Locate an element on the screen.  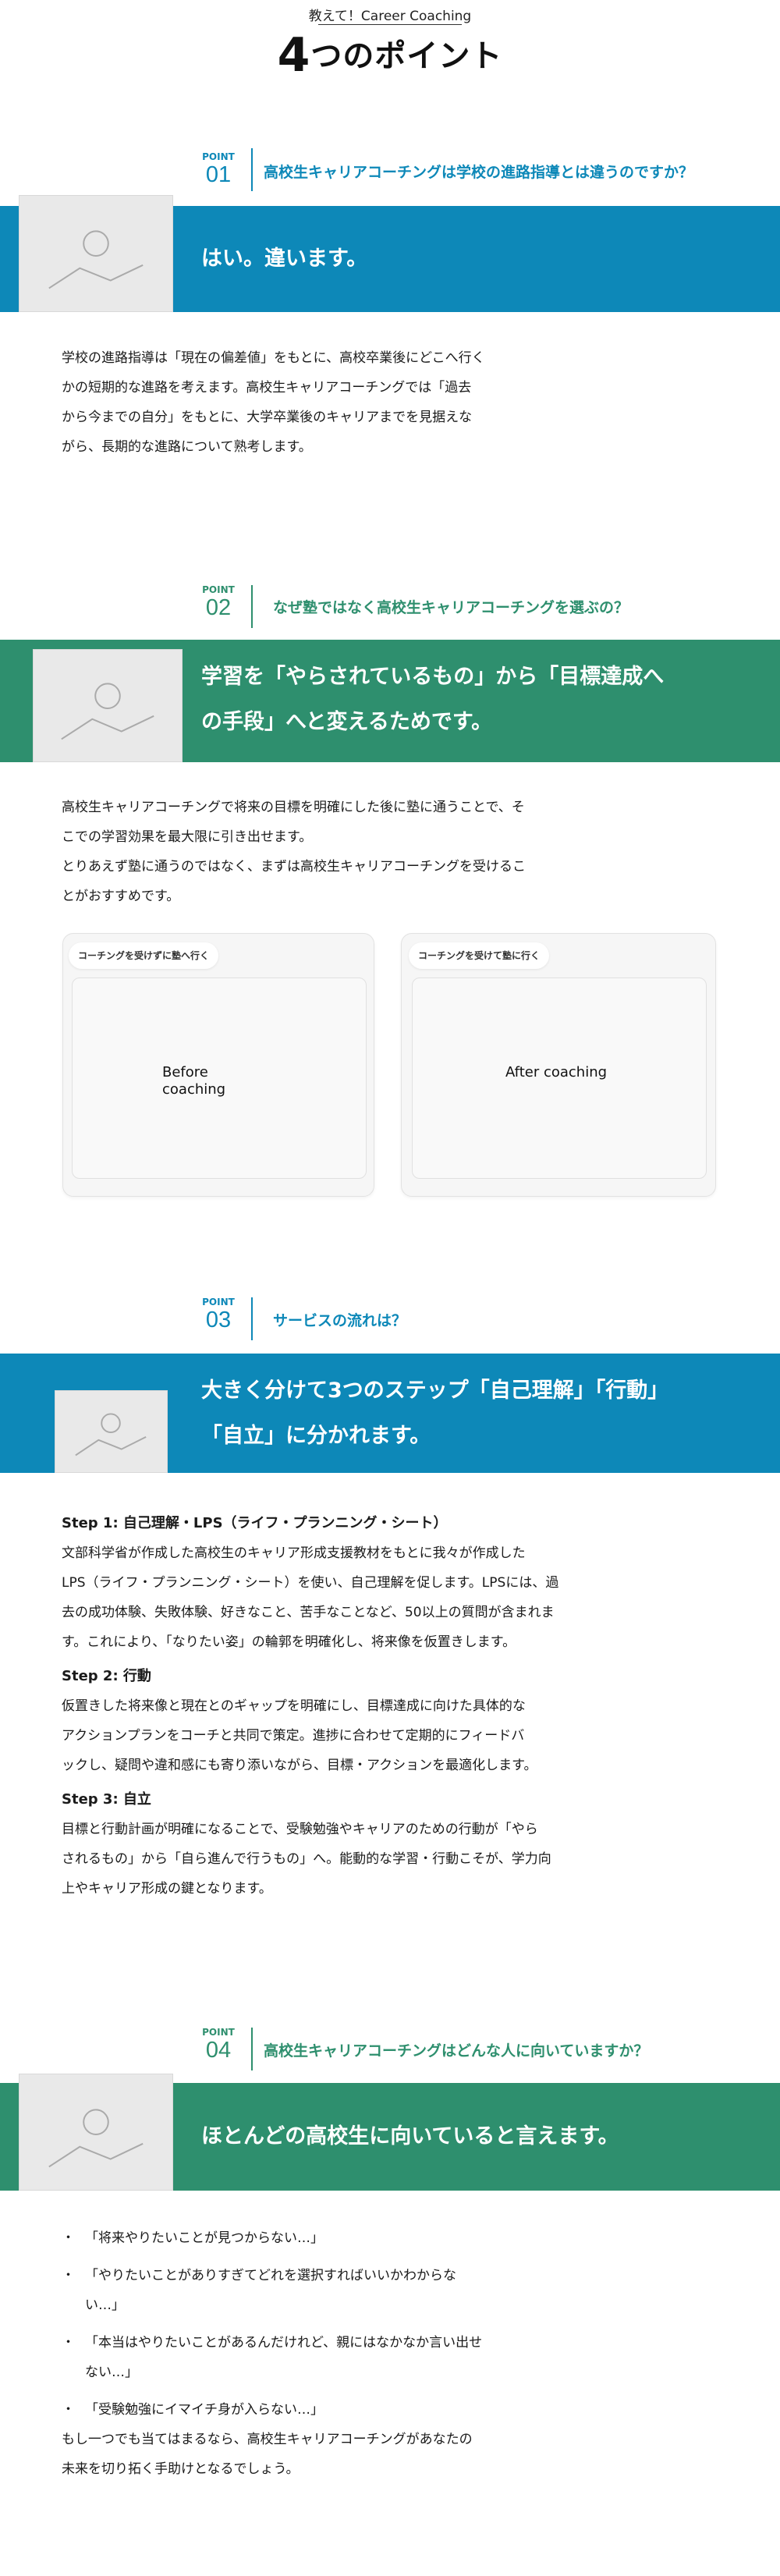
body-line: とりあえず塾に通うのではなく、まずは高校生キャリアコーチングを受けるこ is located at coordinates (294, 867).